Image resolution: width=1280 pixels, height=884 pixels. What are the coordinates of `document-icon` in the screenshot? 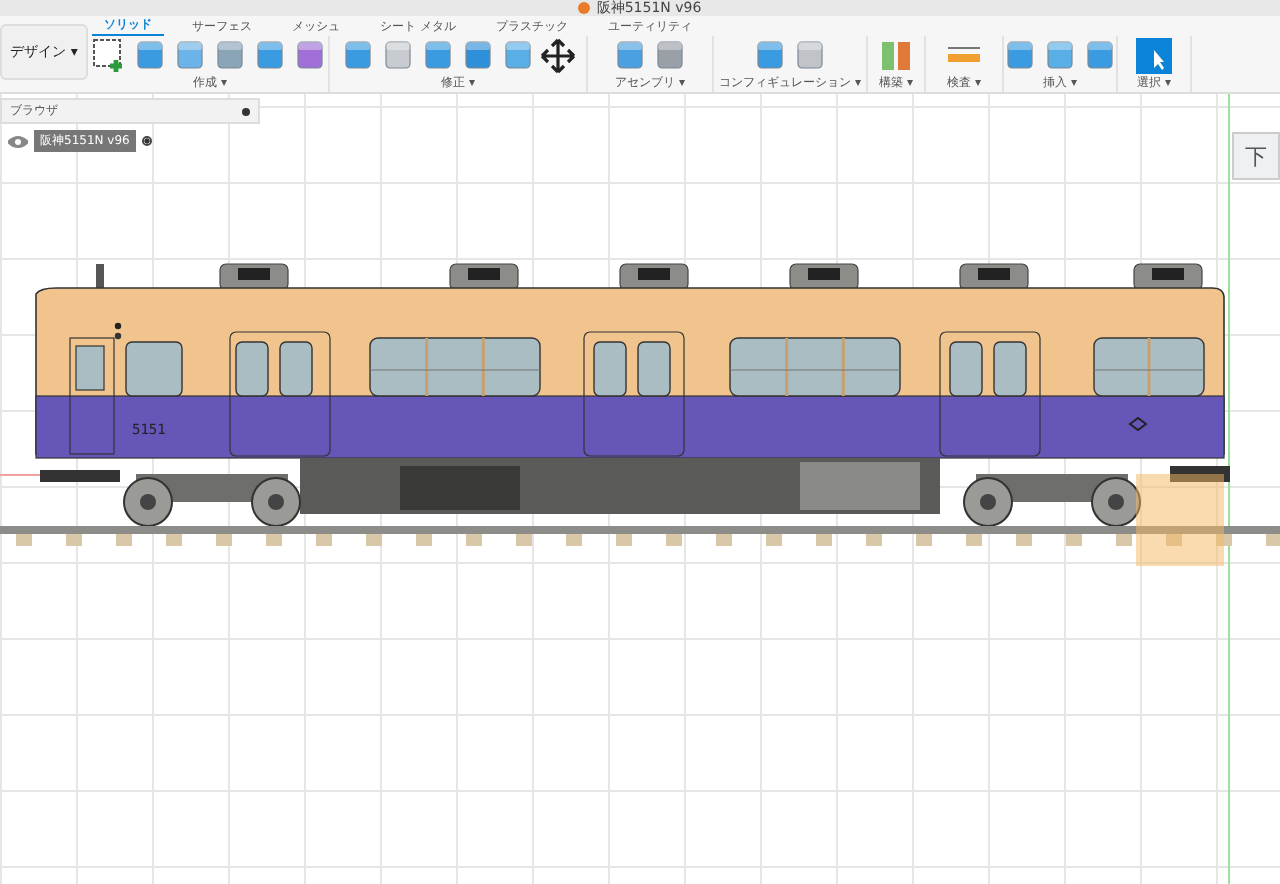 It's located at (584, 8).